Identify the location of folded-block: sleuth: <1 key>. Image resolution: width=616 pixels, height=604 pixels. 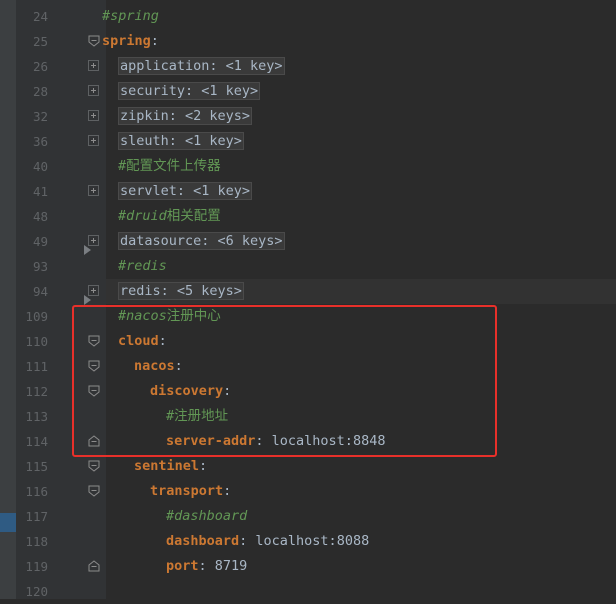
(181, 141).